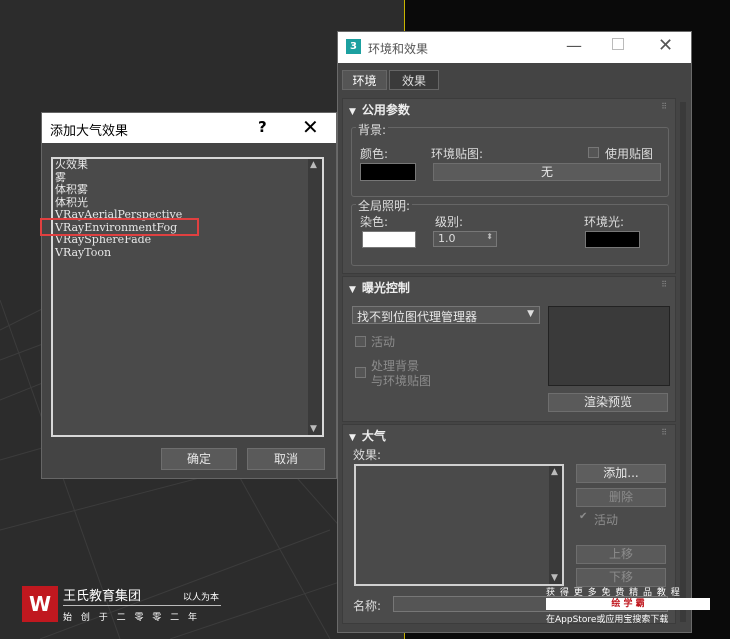  Describe the element at coordinates (379, 109) in the screenshot. I see `rollout-header: ▼ 公用参数` at that location.